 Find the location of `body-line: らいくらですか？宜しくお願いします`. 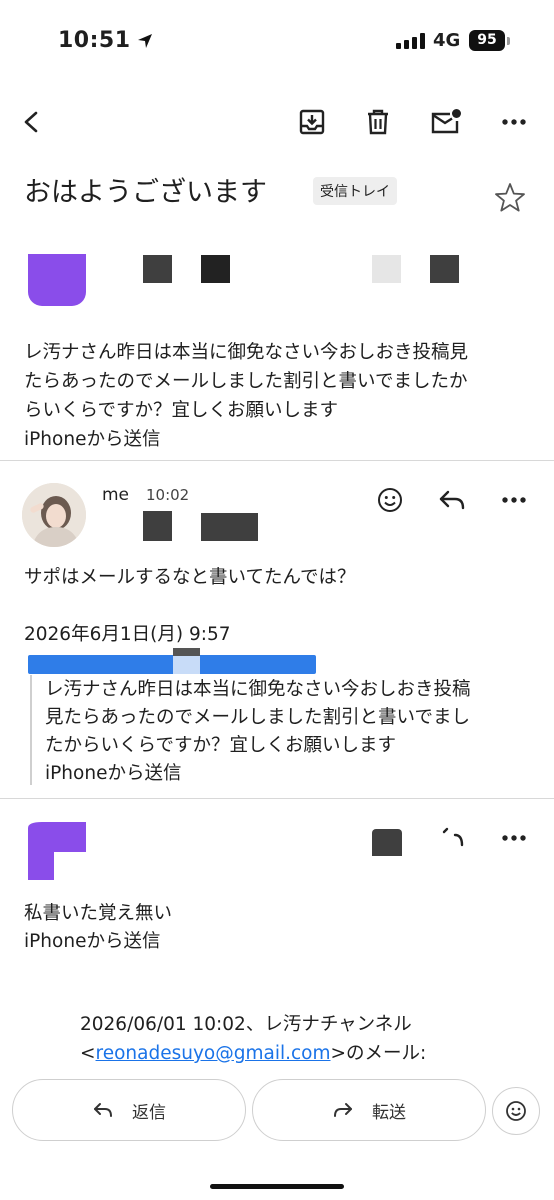

body-line: らいくらですか？宜しくお願いします is located at coordinates (181, 410).